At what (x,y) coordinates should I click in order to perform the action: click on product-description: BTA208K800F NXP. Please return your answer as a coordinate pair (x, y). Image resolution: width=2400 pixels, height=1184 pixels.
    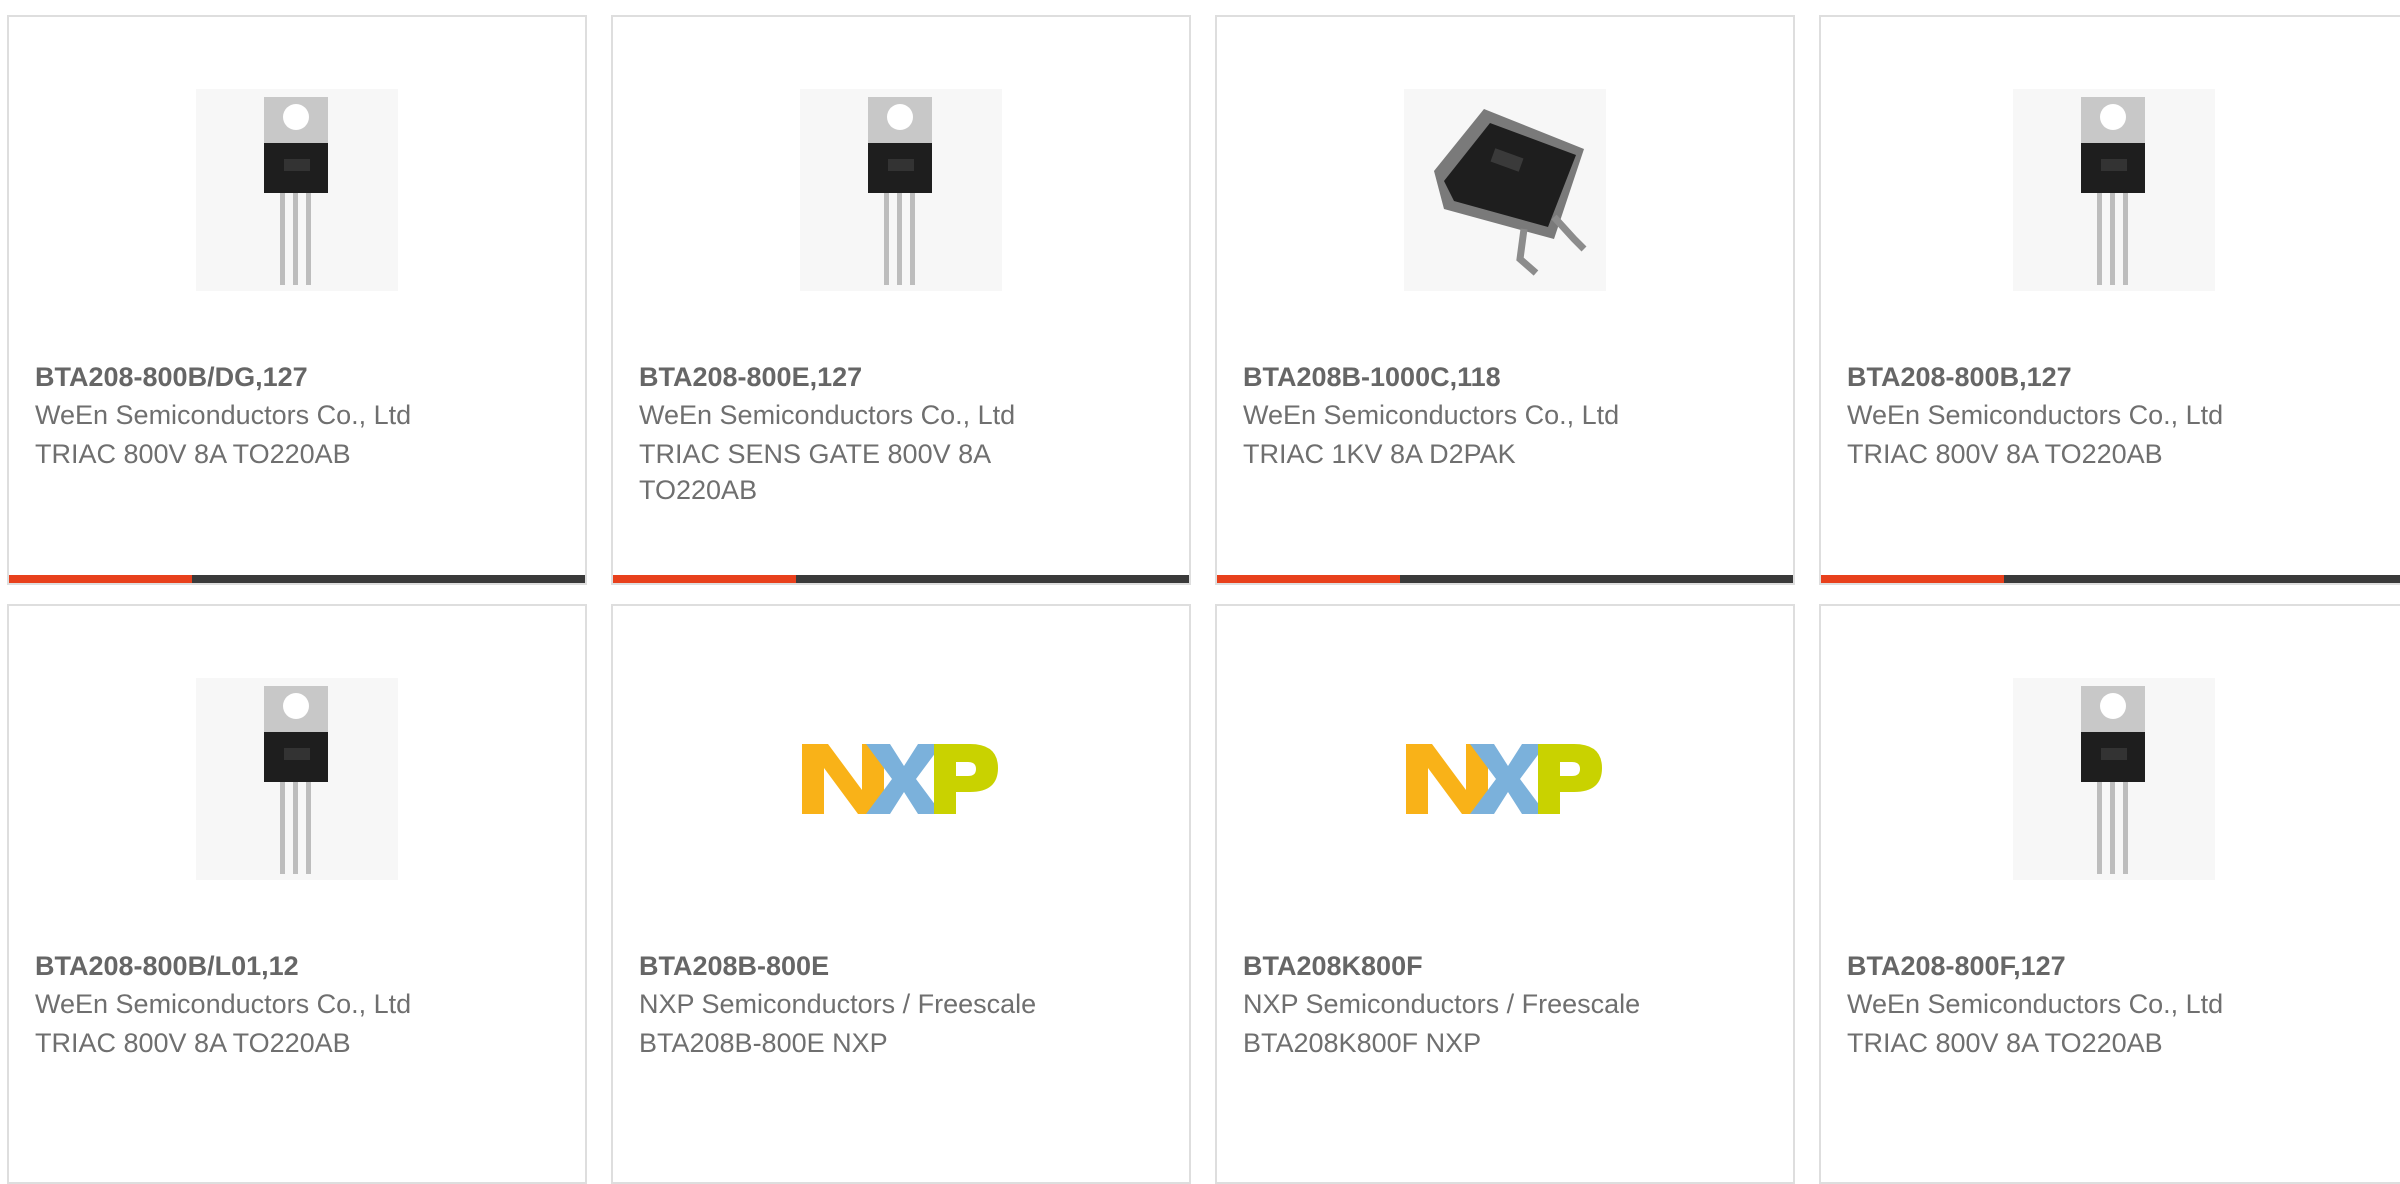
    Looking at the image, I should click on (1362, 1043).